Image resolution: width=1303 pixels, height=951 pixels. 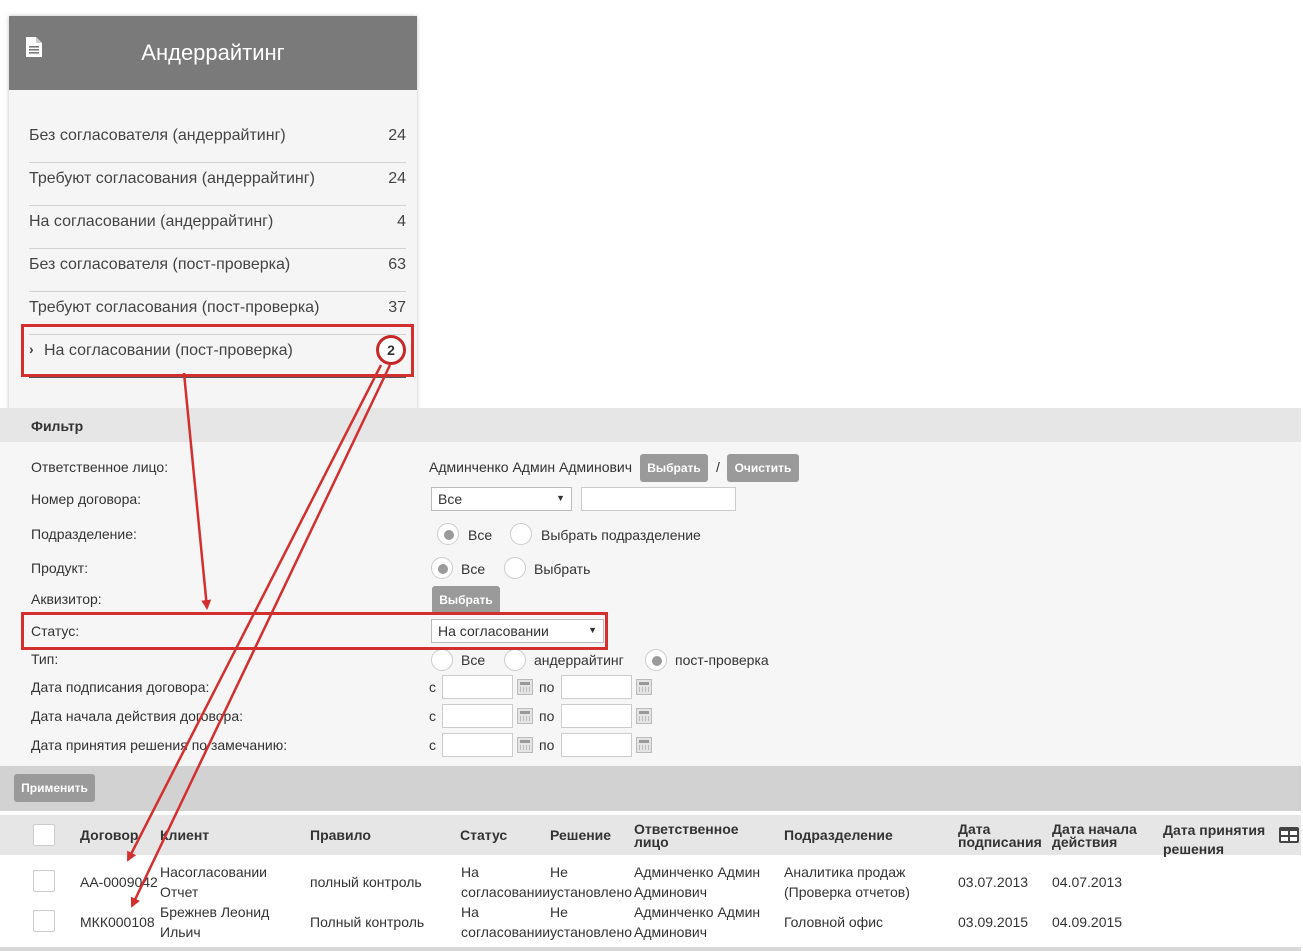 I want to click on widget-item-count: 4, so click(x=401, y=221).